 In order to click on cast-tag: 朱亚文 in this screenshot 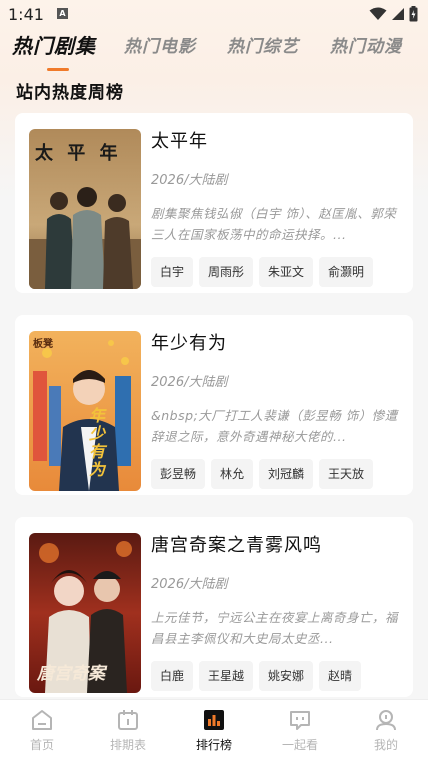, I will do `click(286, 272)`.